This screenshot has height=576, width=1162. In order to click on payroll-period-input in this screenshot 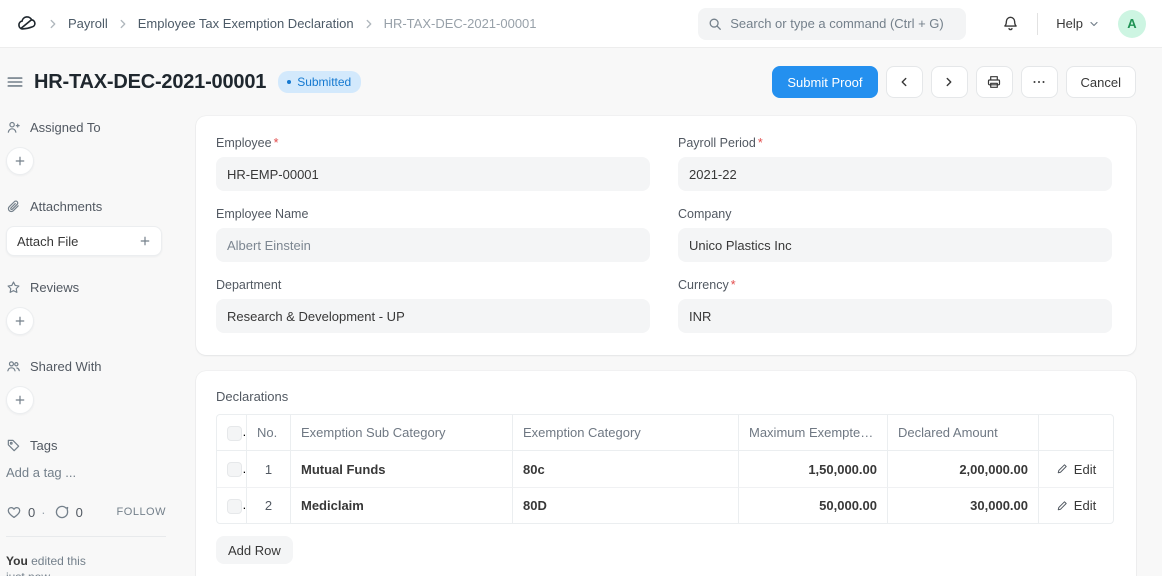, I will do `click(895, 174)`.